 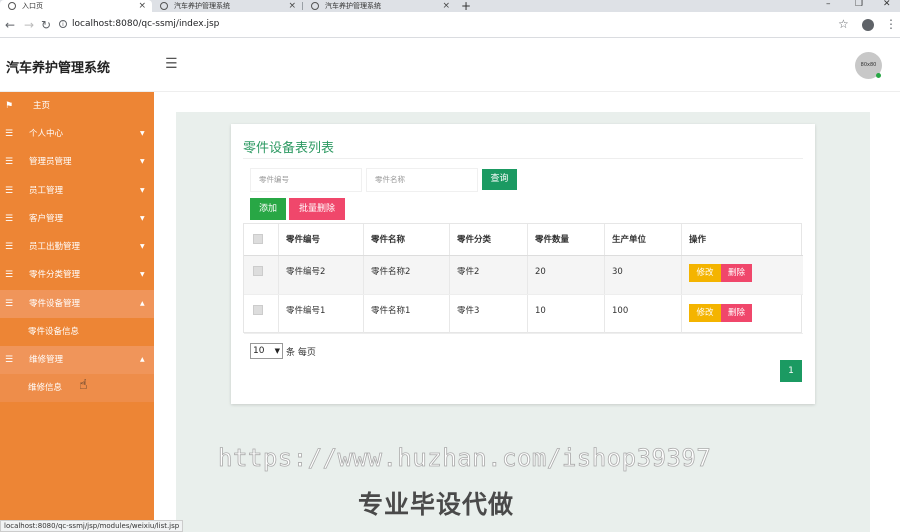 What do you see at coordinates (301, 353) in the screenshot?
I see `per-page-label: 条 每页` at bounding box center [301, 353].